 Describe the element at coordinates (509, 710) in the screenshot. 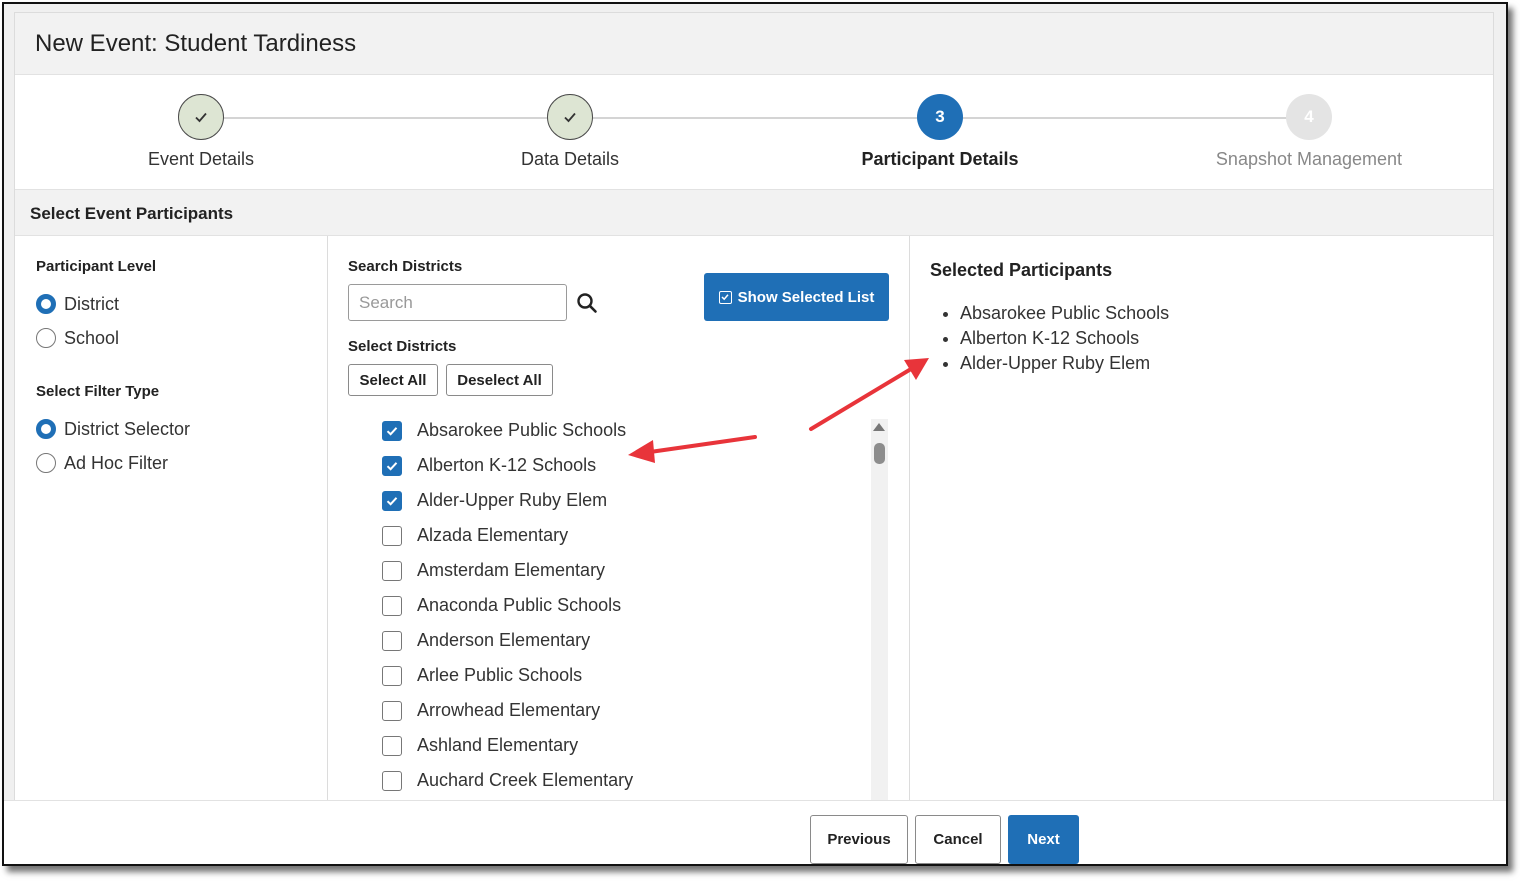

I see `district-name: Arrowhead Elementary` at that location.